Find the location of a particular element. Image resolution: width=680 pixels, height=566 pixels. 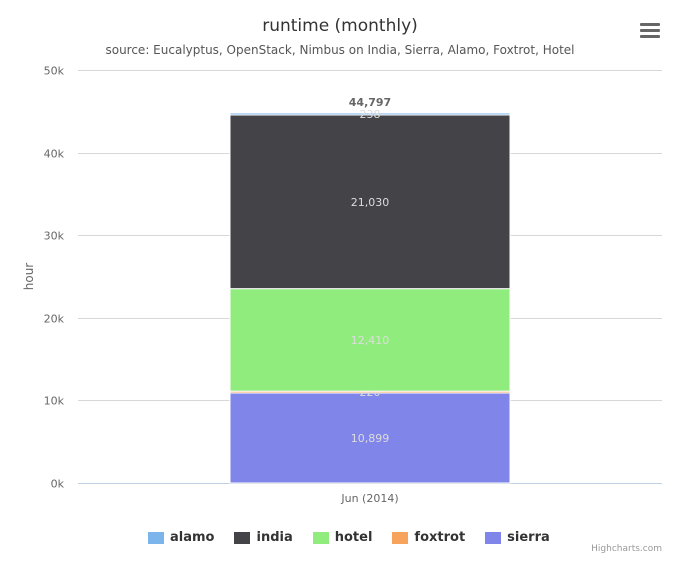

y-tick-label: 0k is located at coordinates (58, 484).